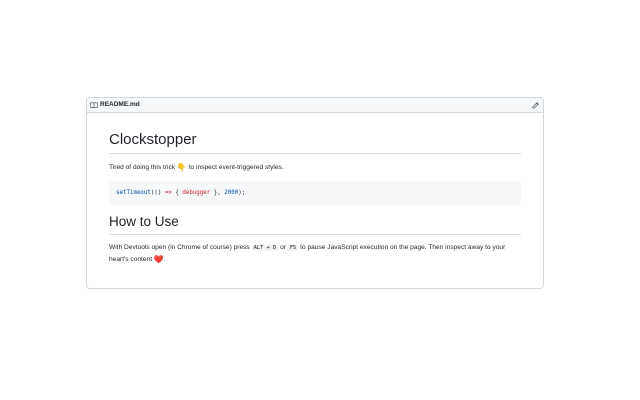 The image size is (640, 400). What do you see at coordinates (535, 105) in the screenshot?
I see `pencil-icon` at bounding box center [535, 105].